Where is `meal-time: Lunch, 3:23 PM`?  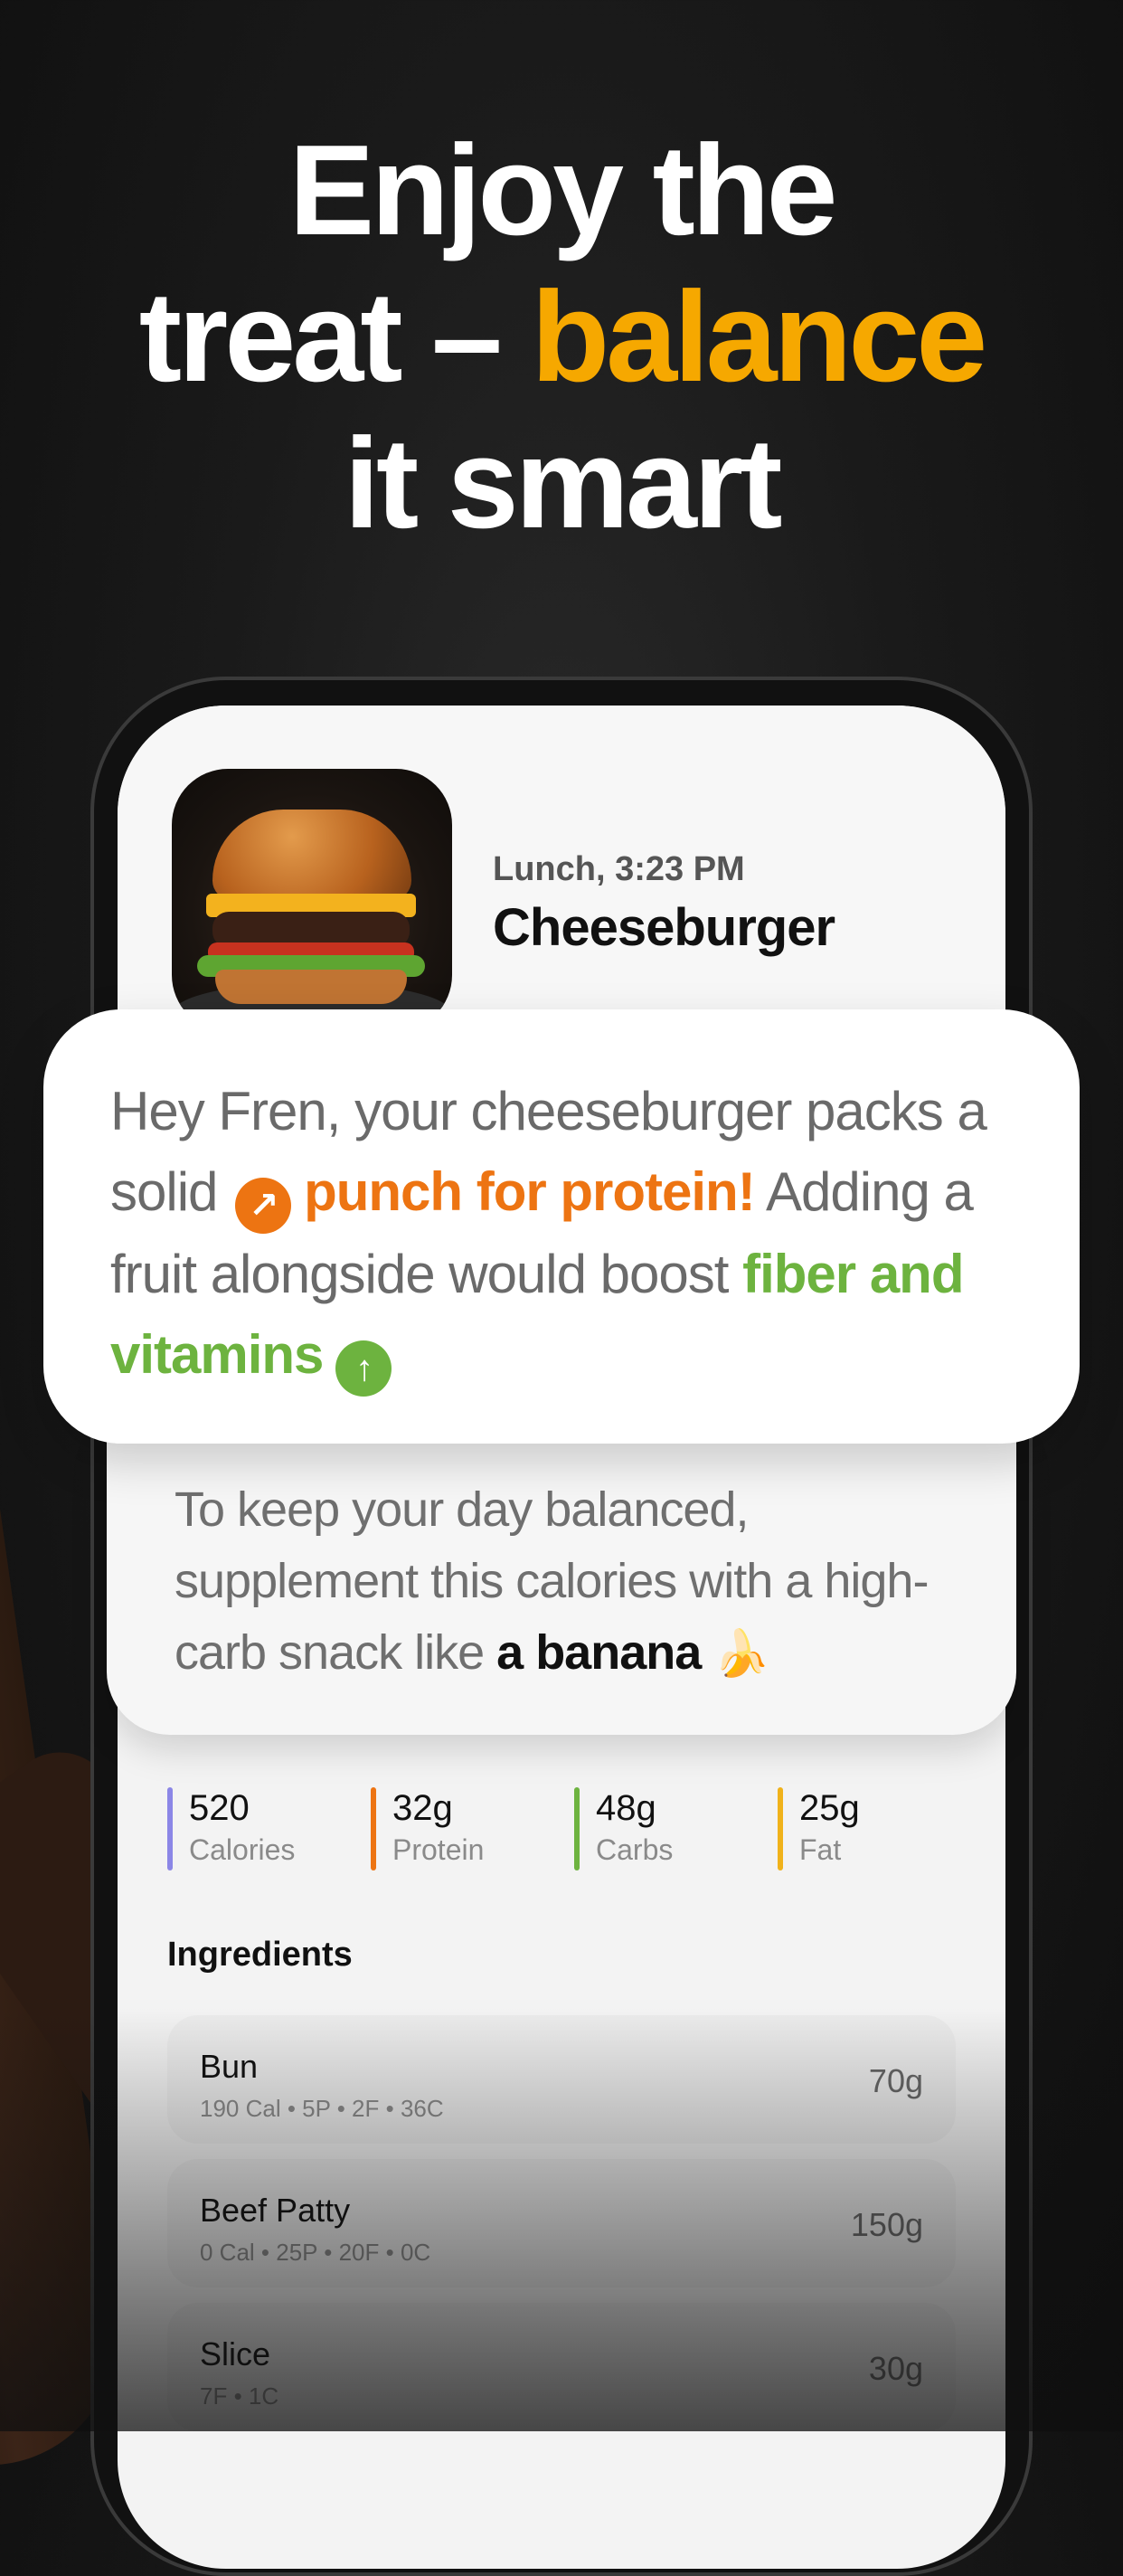
meal-time: Lunch, 3:23 PM is located at coordinates (619, 869).